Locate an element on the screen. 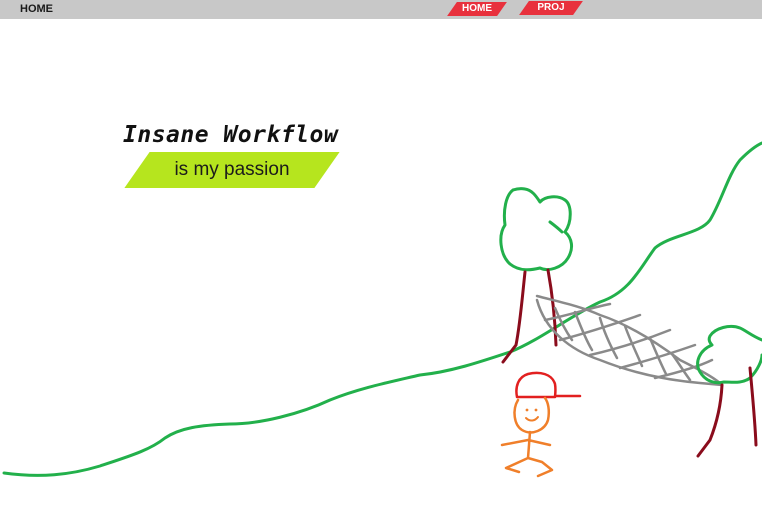 The height and width of the screenshot is (511, 762). tab-projects-label: PROJ is located at coordinates (551, 7).